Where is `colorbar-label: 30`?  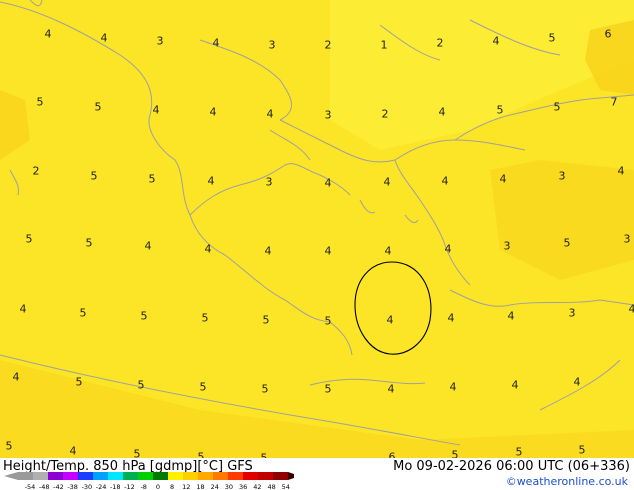
colorbar-label: 30 is located at coordinates (229, 486).